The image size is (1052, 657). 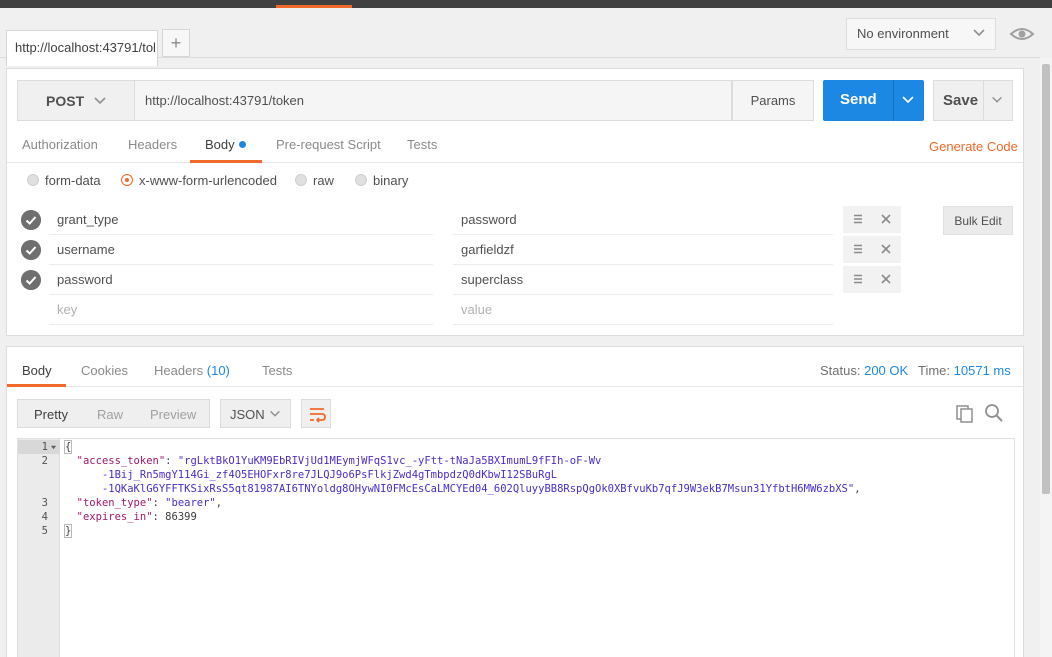 I want to click on page-scrollbar-thumb, so click(x=1046, y=279).